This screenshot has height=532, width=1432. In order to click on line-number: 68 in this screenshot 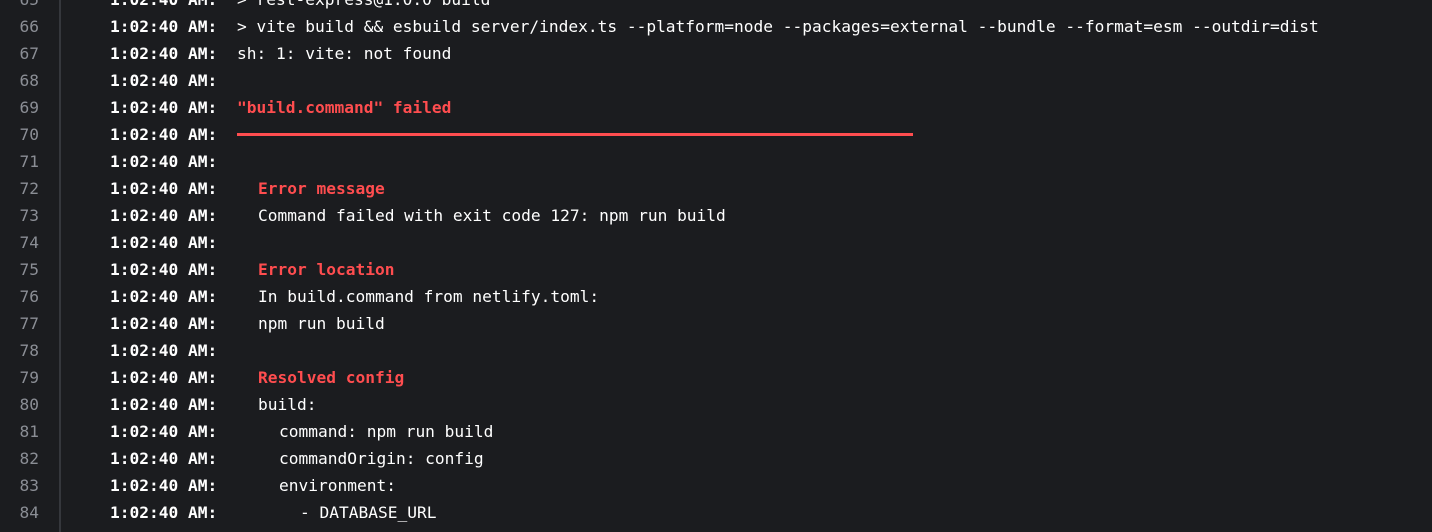, I will do `click(20, 80)`.